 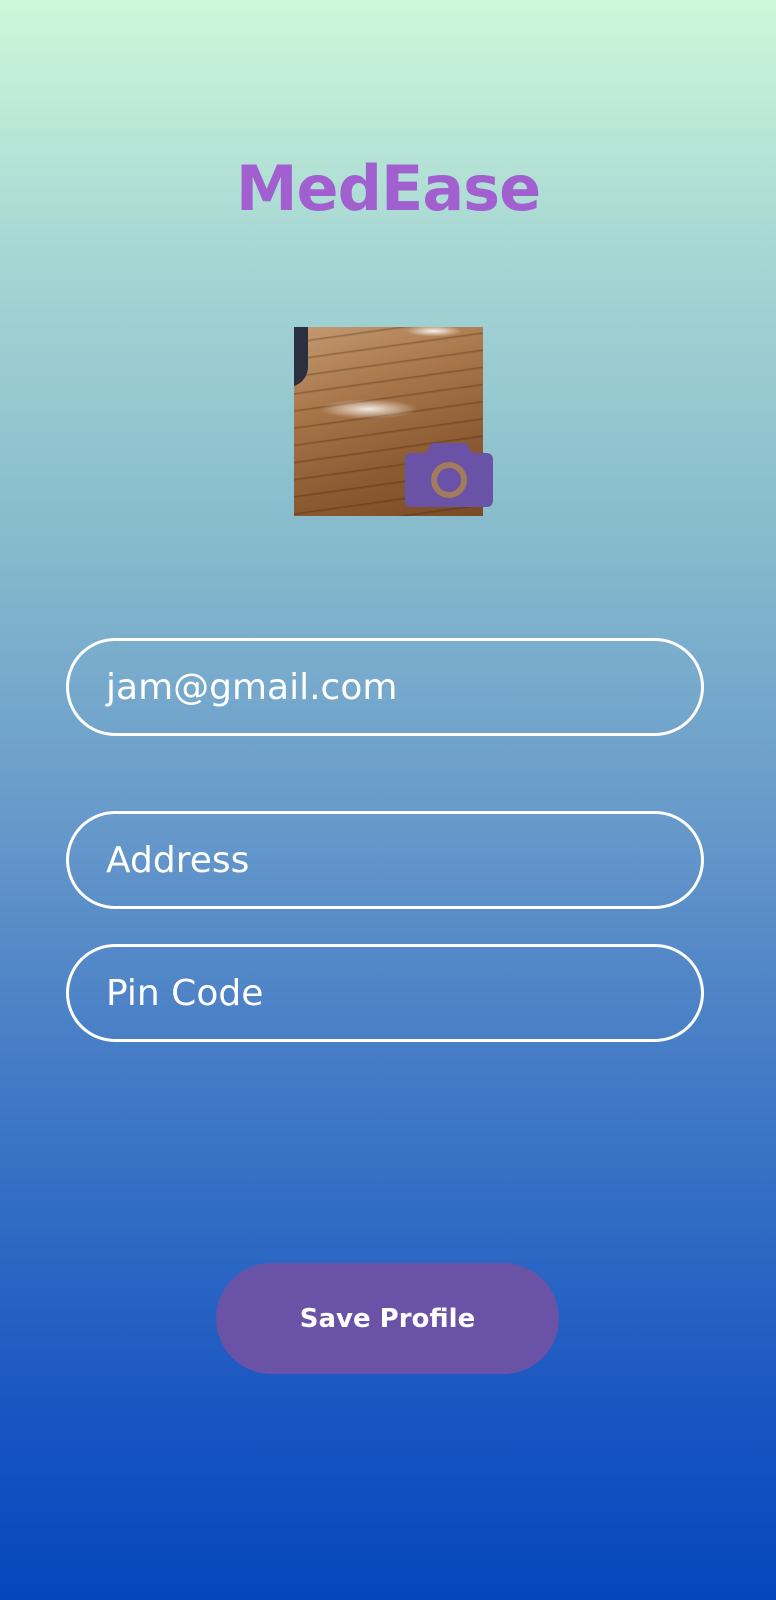 I want to click on email-field: jam@gmail.com, so click(x=385, y=687).